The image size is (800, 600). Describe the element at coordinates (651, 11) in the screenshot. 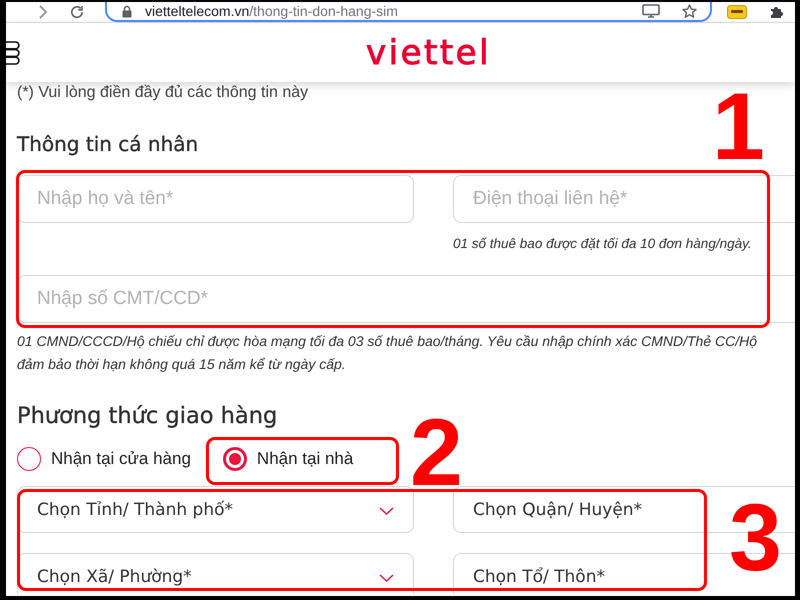

I see `monitor-icon` at that location.